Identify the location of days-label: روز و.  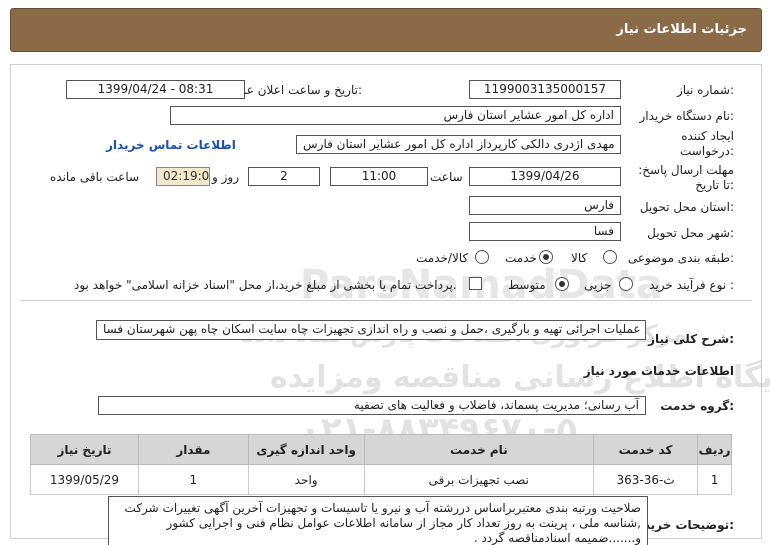
(225, 177).